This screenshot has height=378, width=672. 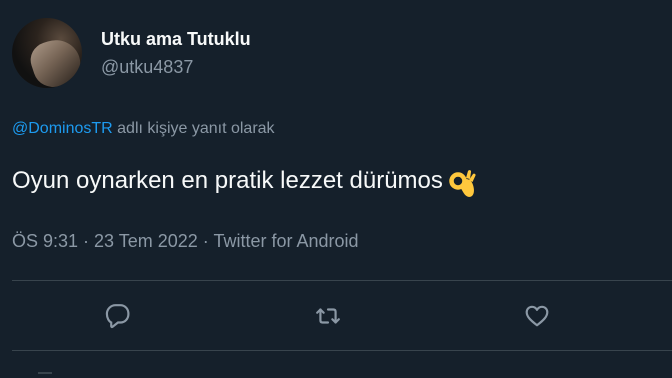 I want to click on author-display-name: Utku ama Tutuklu, so click(x=176, y=39).